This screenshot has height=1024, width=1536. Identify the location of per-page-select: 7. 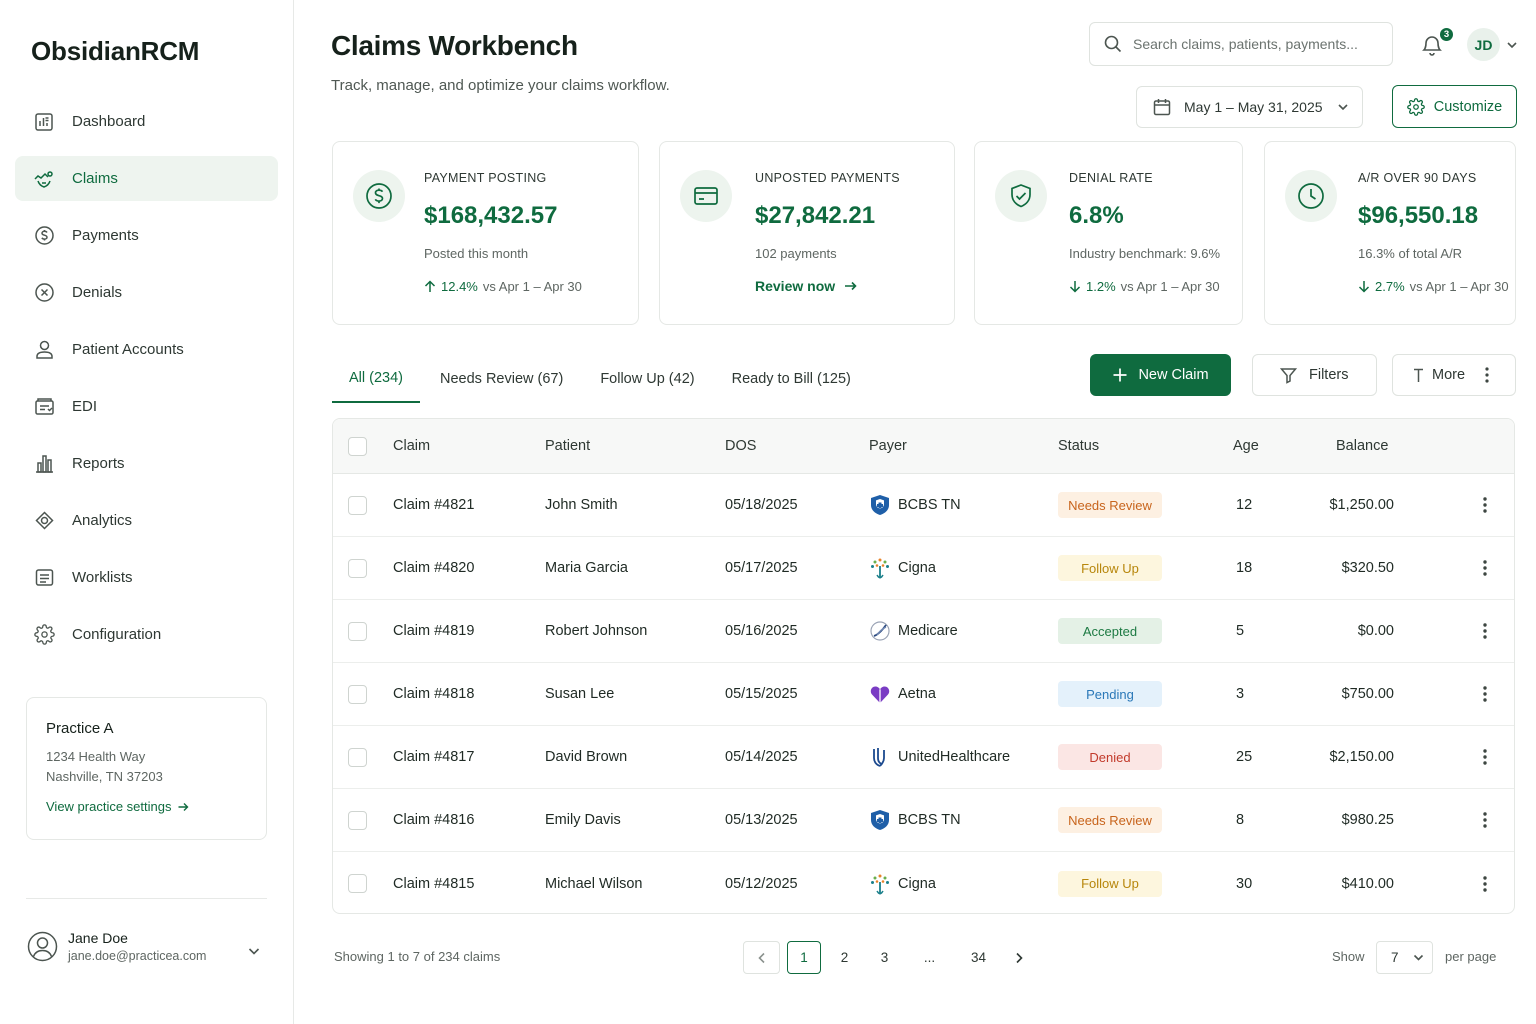
(1404, 957).